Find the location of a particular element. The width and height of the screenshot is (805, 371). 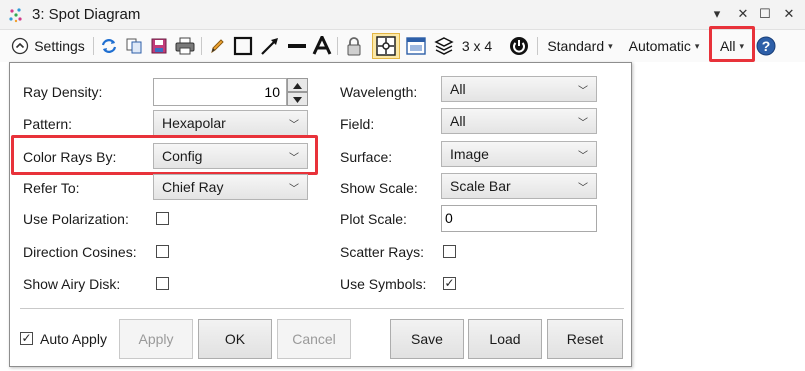

arrow-tool-button is located at coordinates (270, 46).